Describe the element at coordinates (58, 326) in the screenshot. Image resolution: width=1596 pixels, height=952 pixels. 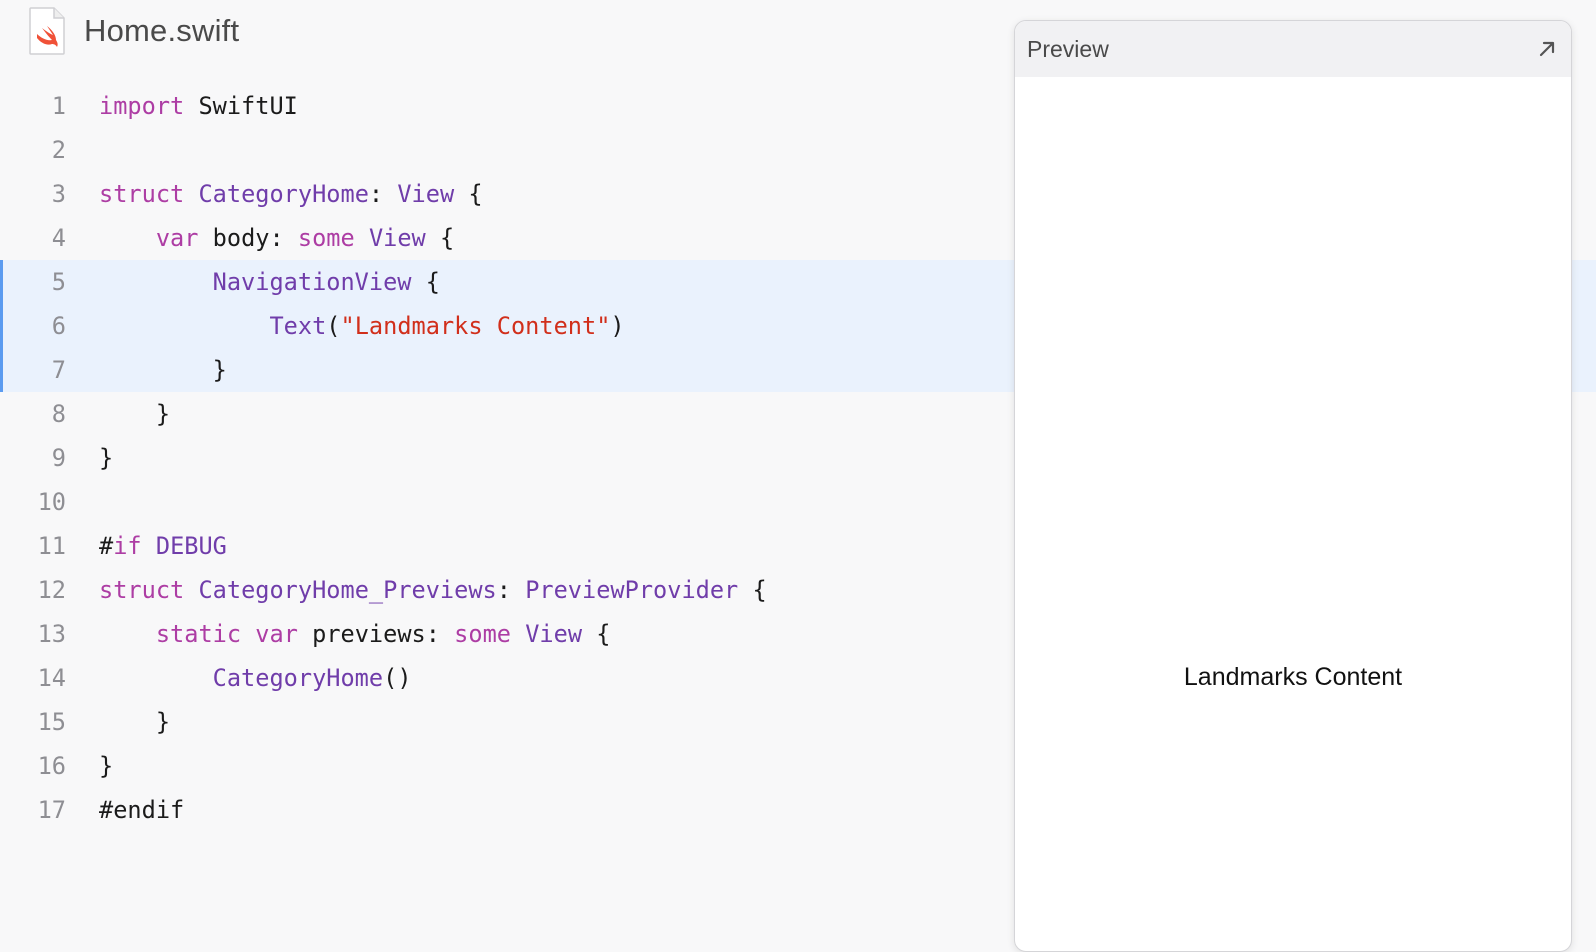
I see `line-number: 6` at that location.